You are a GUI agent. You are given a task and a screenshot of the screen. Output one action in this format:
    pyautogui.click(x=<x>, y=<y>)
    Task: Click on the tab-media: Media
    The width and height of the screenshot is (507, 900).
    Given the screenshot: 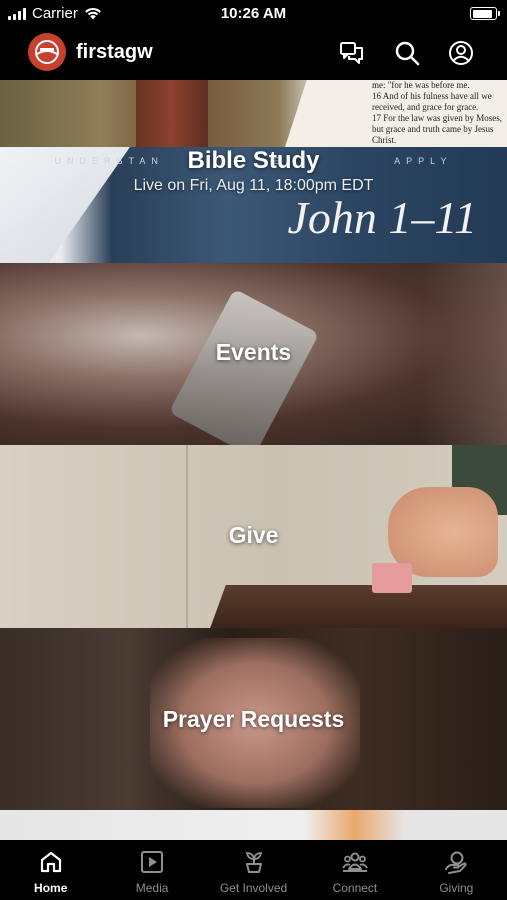 What is the action you would take?
    pyautogui.click(x=151, y=870)
    